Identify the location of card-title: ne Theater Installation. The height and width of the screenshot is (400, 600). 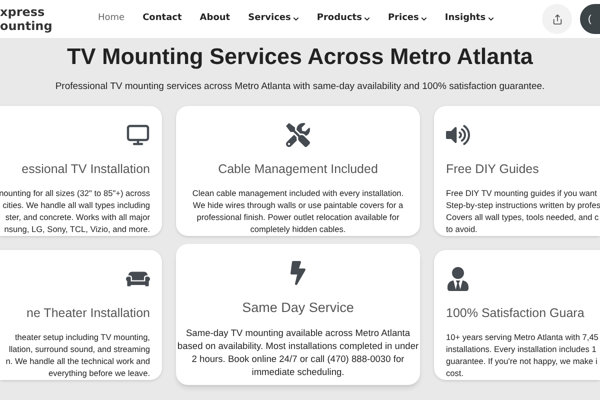
(88, 313).